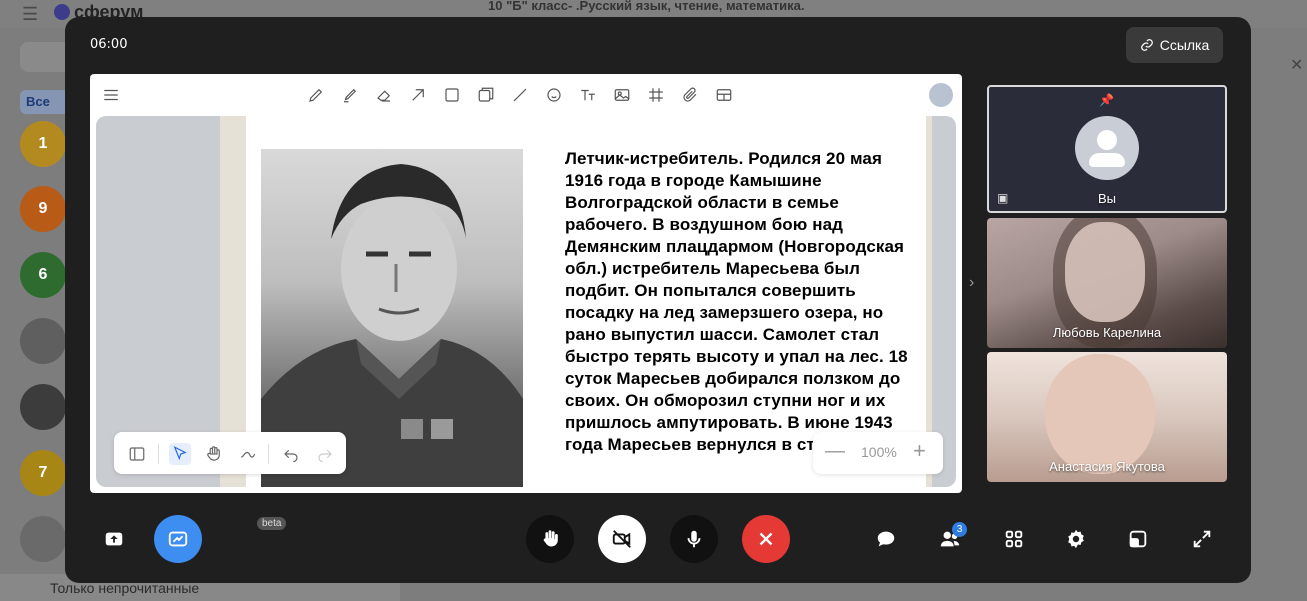 The width and height of the screenshot is (1307, 601). What do you see at coordinates (941, 95) in the screenshot?
I see `user-avatar` at bounding box center [941, 95].